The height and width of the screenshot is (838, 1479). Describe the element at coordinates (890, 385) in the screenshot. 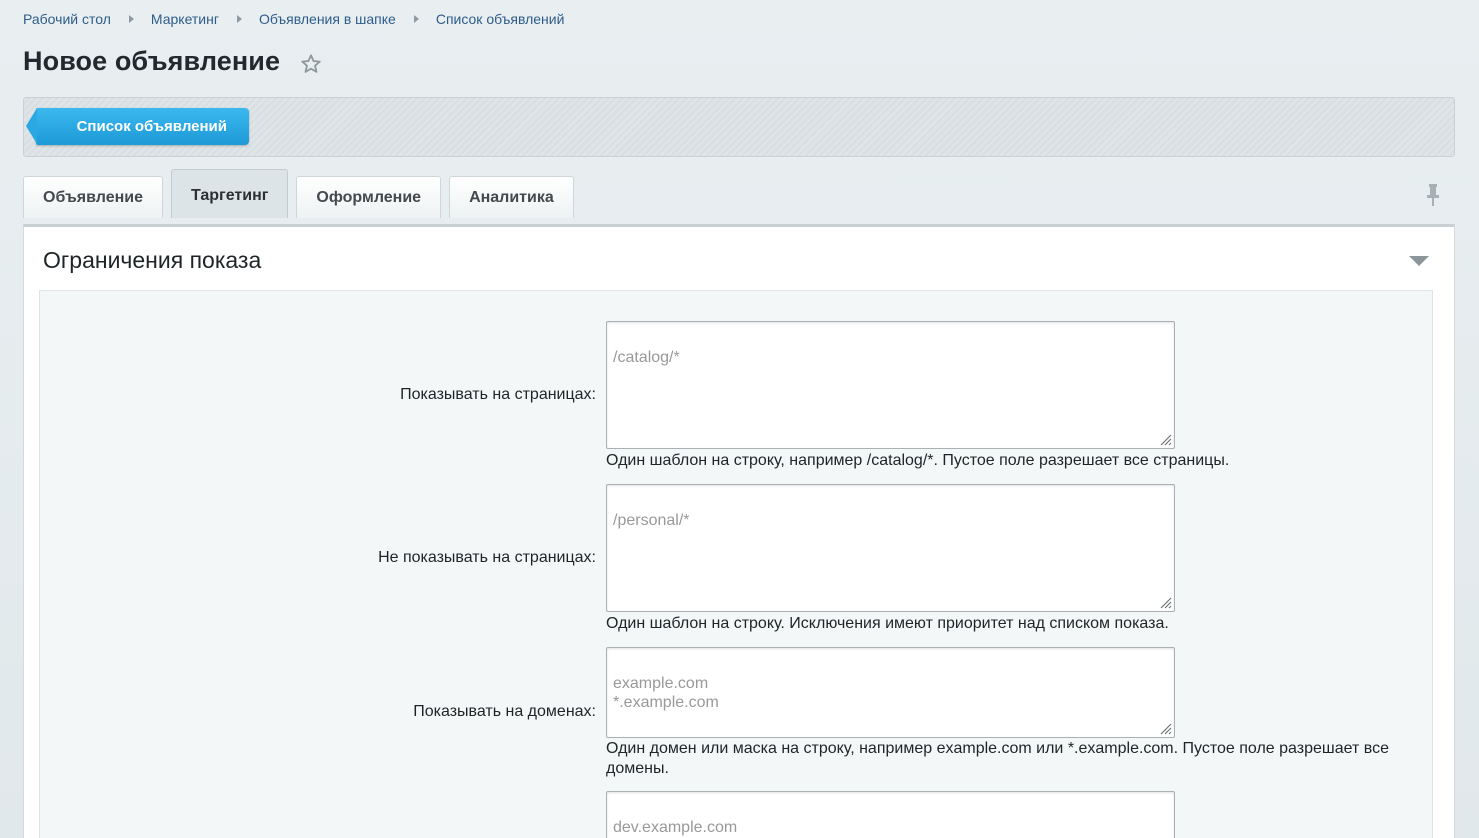

I see `show-pages-textarea: /catalog/*` at that location.